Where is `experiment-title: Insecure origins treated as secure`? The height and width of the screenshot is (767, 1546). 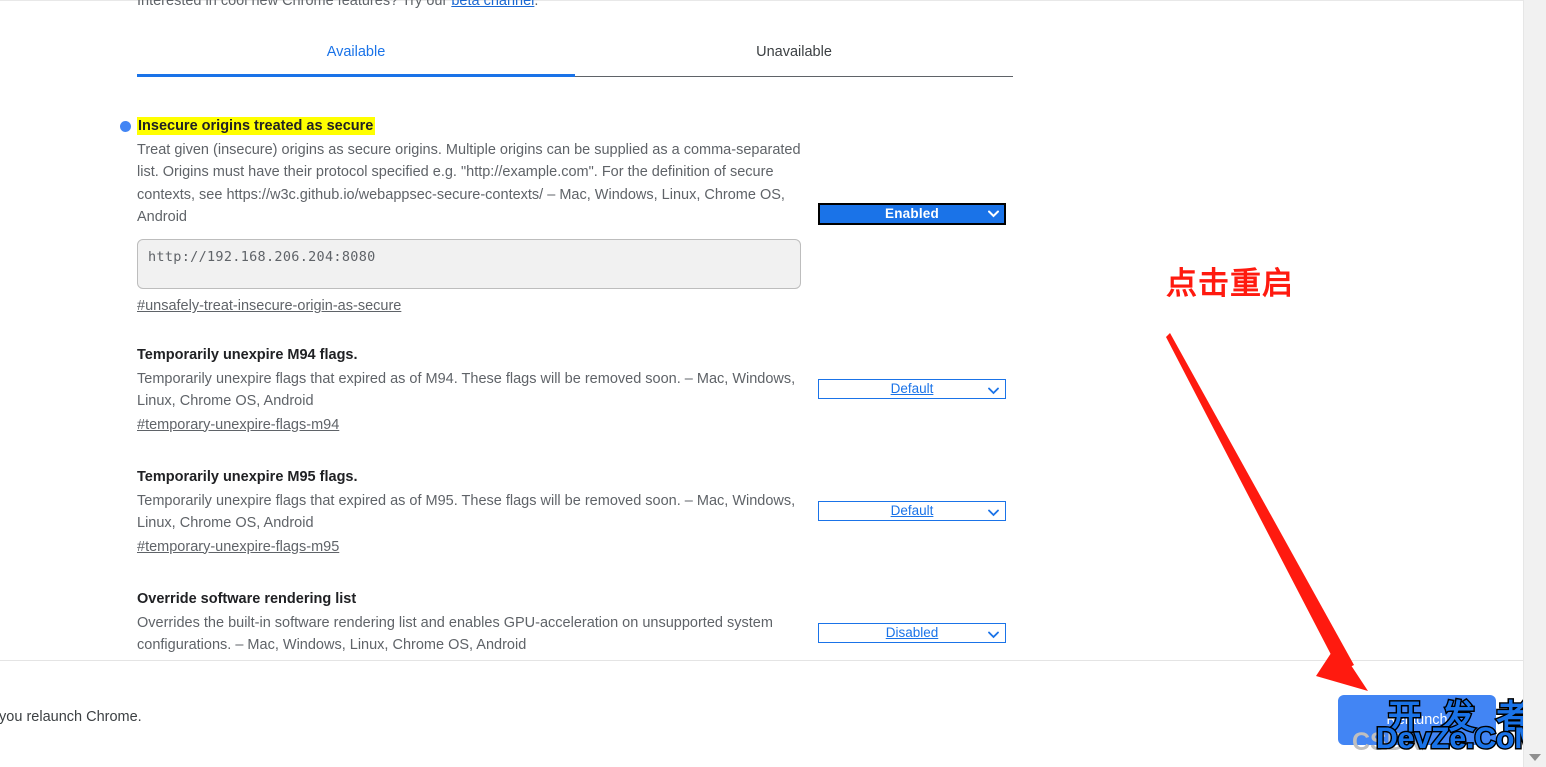 experiment-title: Insecure origins treated as secure is located at coordinates (462, 126).